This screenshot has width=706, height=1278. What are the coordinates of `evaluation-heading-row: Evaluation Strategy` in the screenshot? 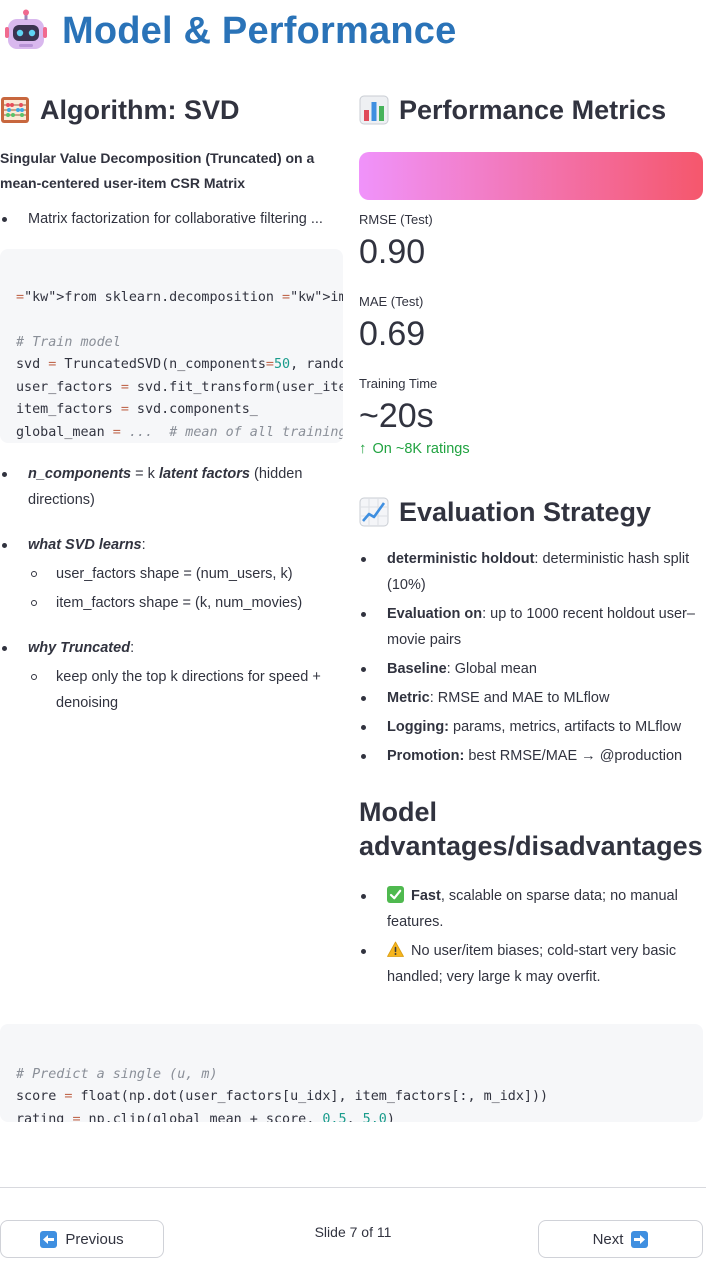 It's located at (532, 512).